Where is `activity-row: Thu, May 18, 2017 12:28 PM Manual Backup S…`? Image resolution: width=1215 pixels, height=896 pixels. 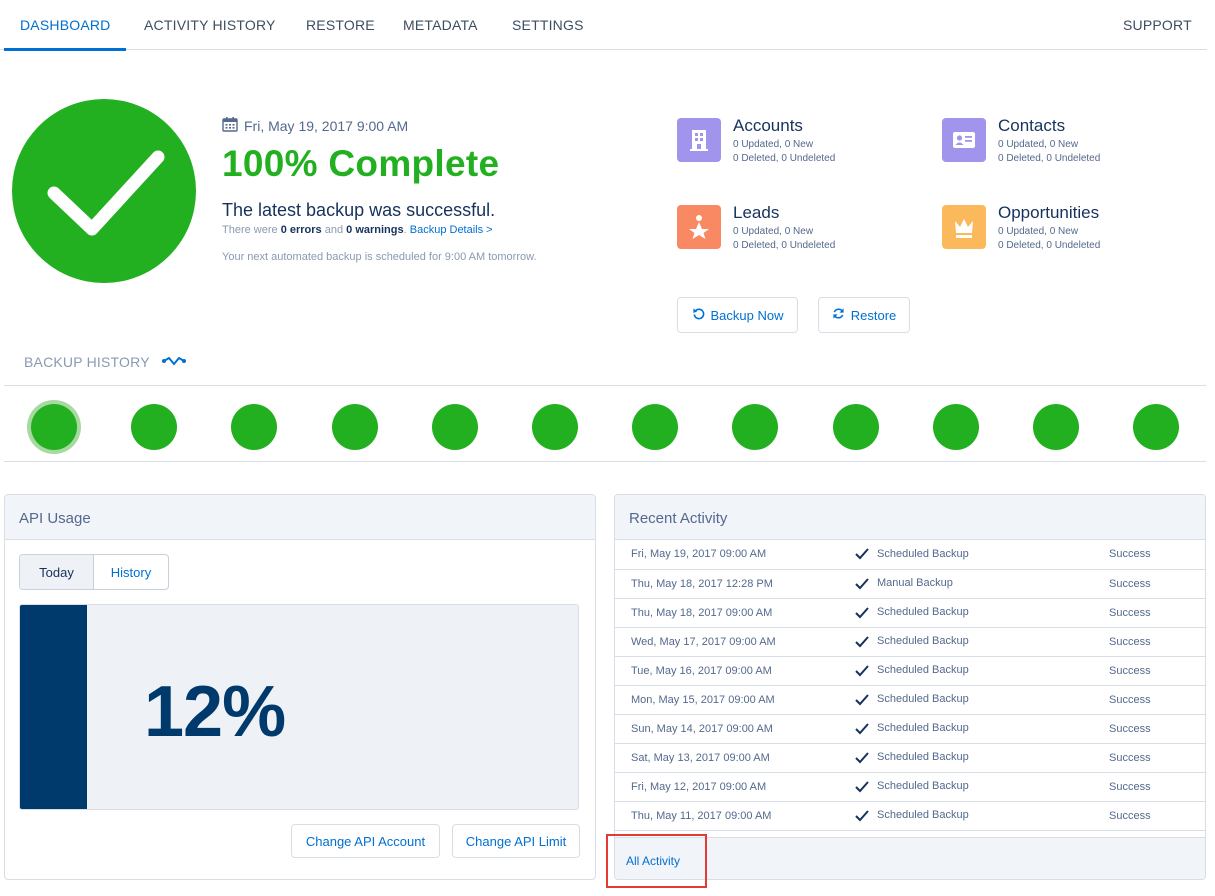 activity-row: Thu, May 18, 2017 12:28 PM Manual Backup S… is located at coordinates (910, 583).